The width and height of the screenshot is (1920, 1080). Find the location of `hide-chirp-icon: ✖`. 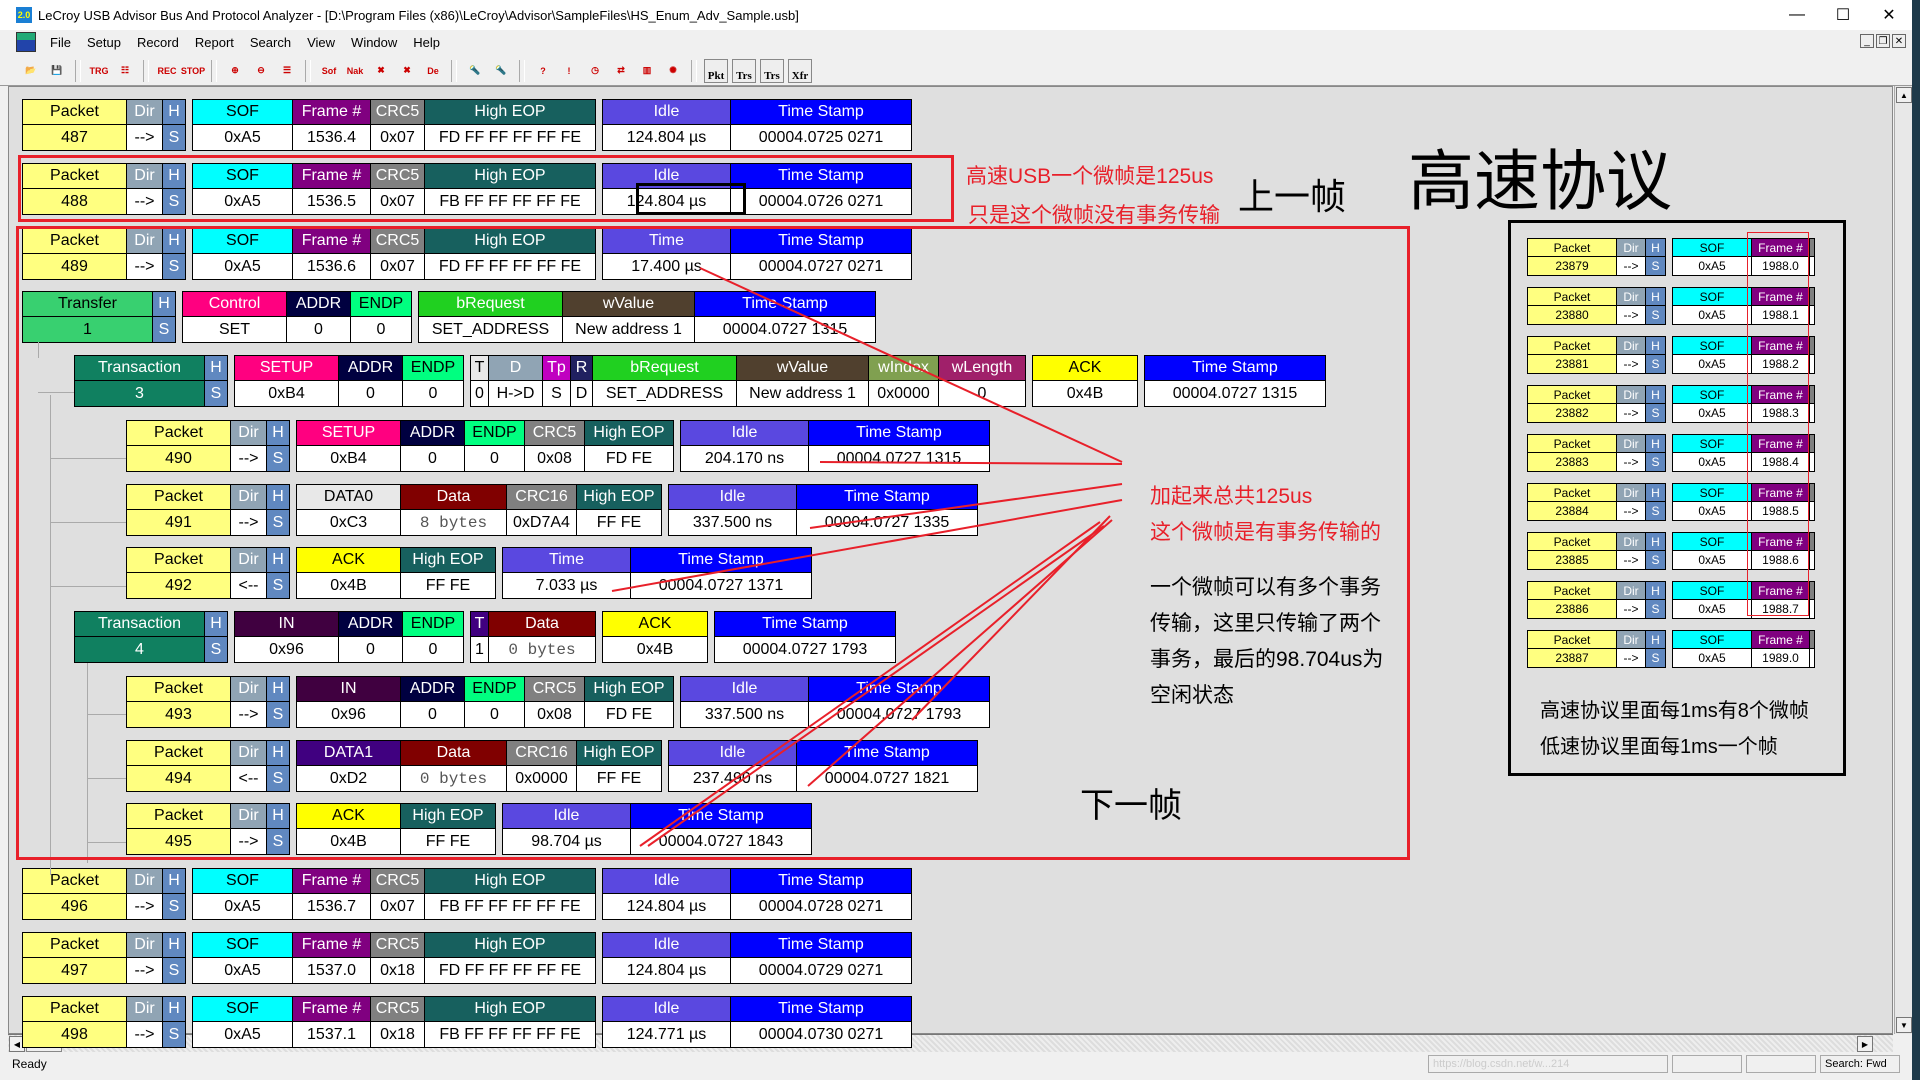

hide-chirp-icon: ✖ is located at coordinates (381, 71).